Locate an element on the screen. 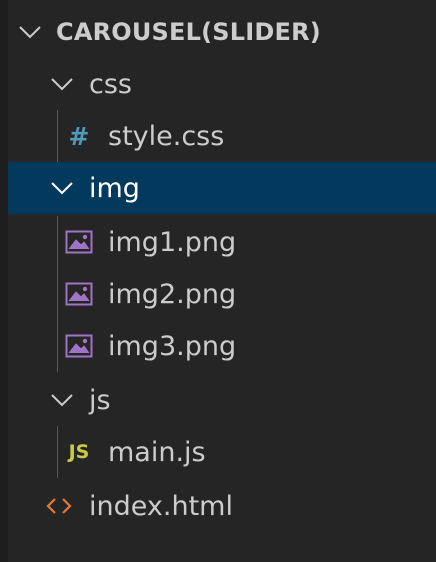 This screenshot has height=562, width=436. file-row-style-css: # style.css is located at coordinates (222, 136).